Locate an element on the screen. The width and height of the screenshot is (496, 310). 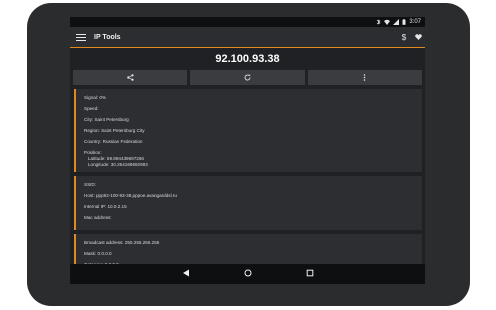
back-icon is located at coordinates (185, 273).